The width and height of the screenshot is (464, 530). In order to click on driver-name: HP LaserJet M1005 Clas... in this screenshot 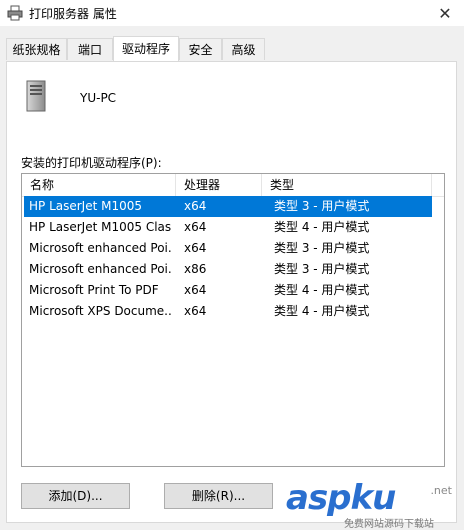, I will do `click(100, 227)`.